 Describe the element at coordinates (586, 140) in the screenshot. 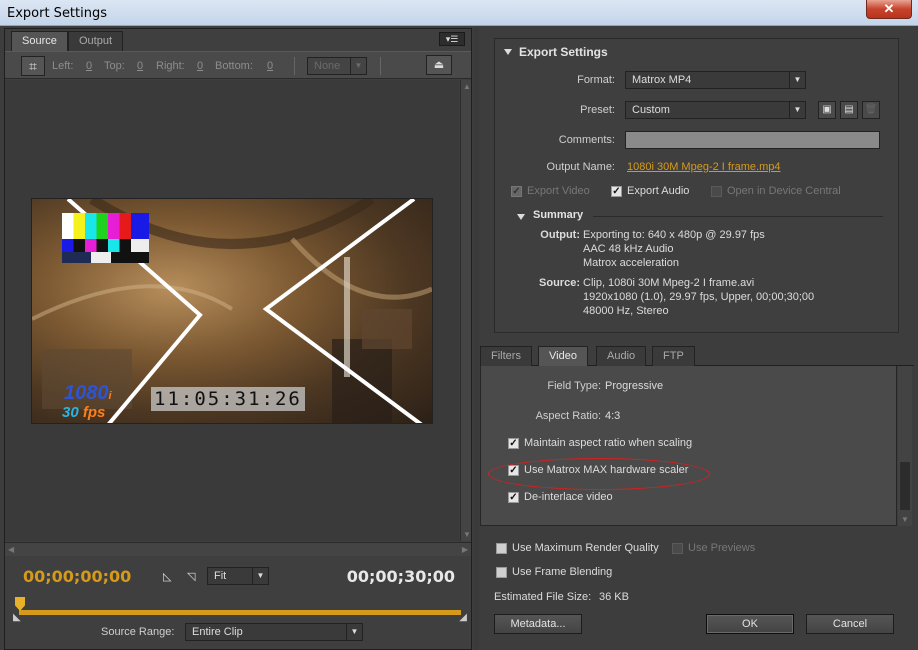

I see `comments-label: Comments:` at that location.